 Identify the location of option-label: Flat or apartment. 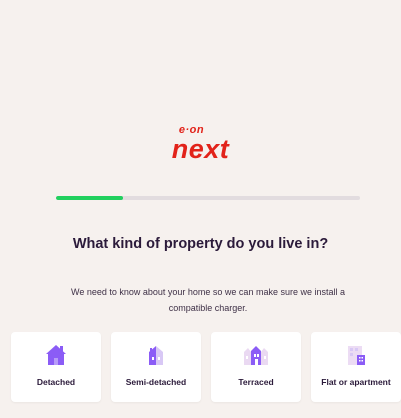
(356, 382).